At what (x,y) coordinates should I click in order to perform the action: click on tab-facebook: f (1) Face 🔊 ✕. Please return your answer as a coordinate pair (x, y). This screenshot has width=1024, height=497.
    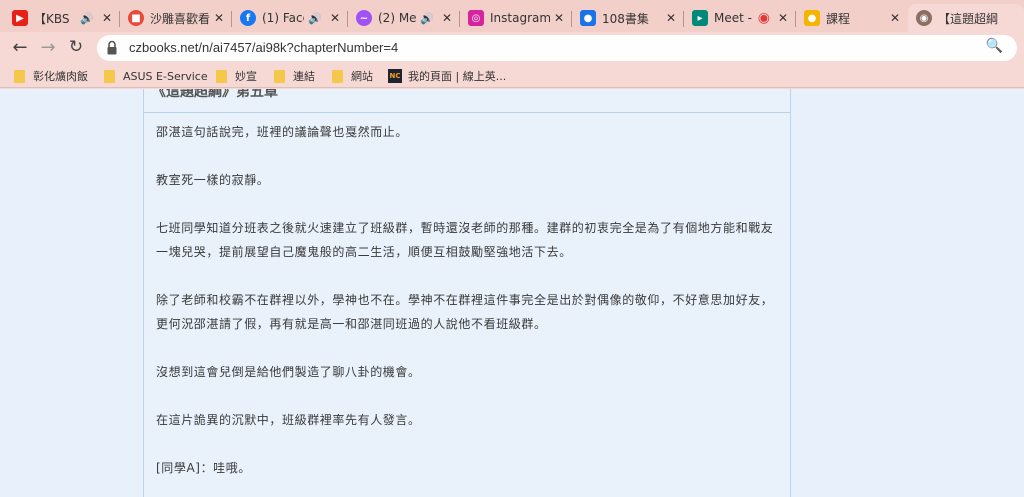
    Looking at the image, I should click on (290, 18).